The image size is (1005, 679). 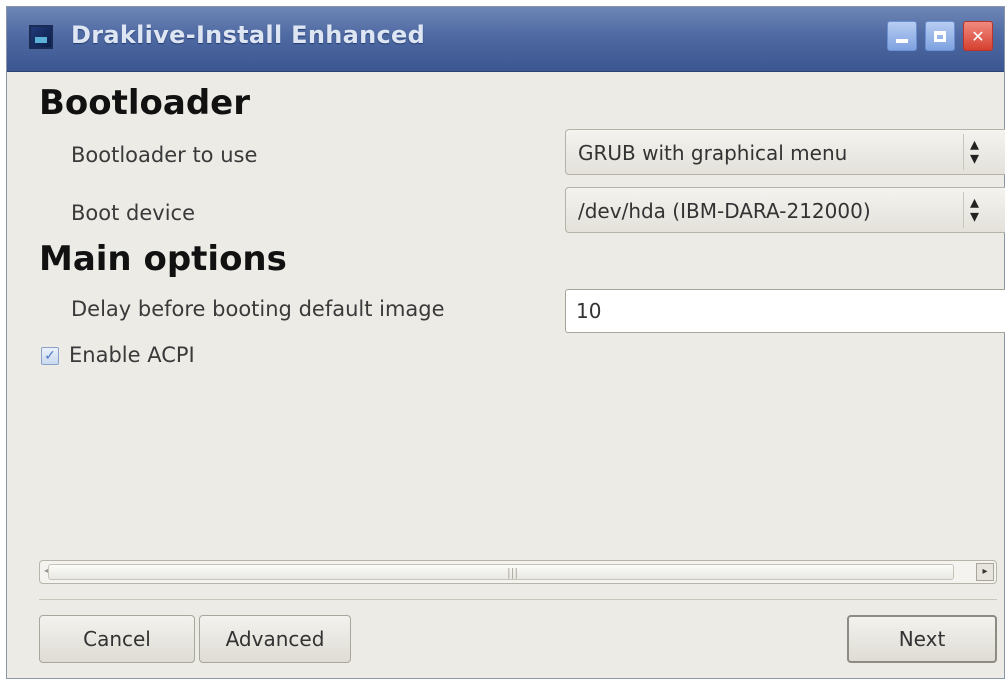 I want to click on bootloader-to-use-label: Bootloader to use, so click(x=164, y=155).